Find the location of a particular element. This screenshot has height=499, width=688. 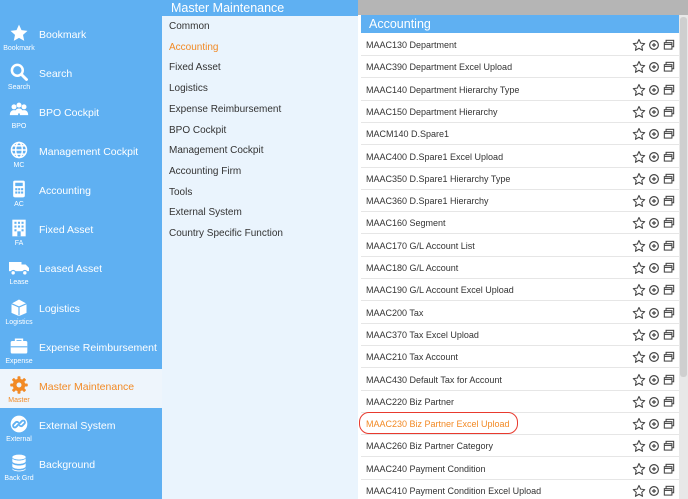

scrollbar is located at coordinates (683, 257).